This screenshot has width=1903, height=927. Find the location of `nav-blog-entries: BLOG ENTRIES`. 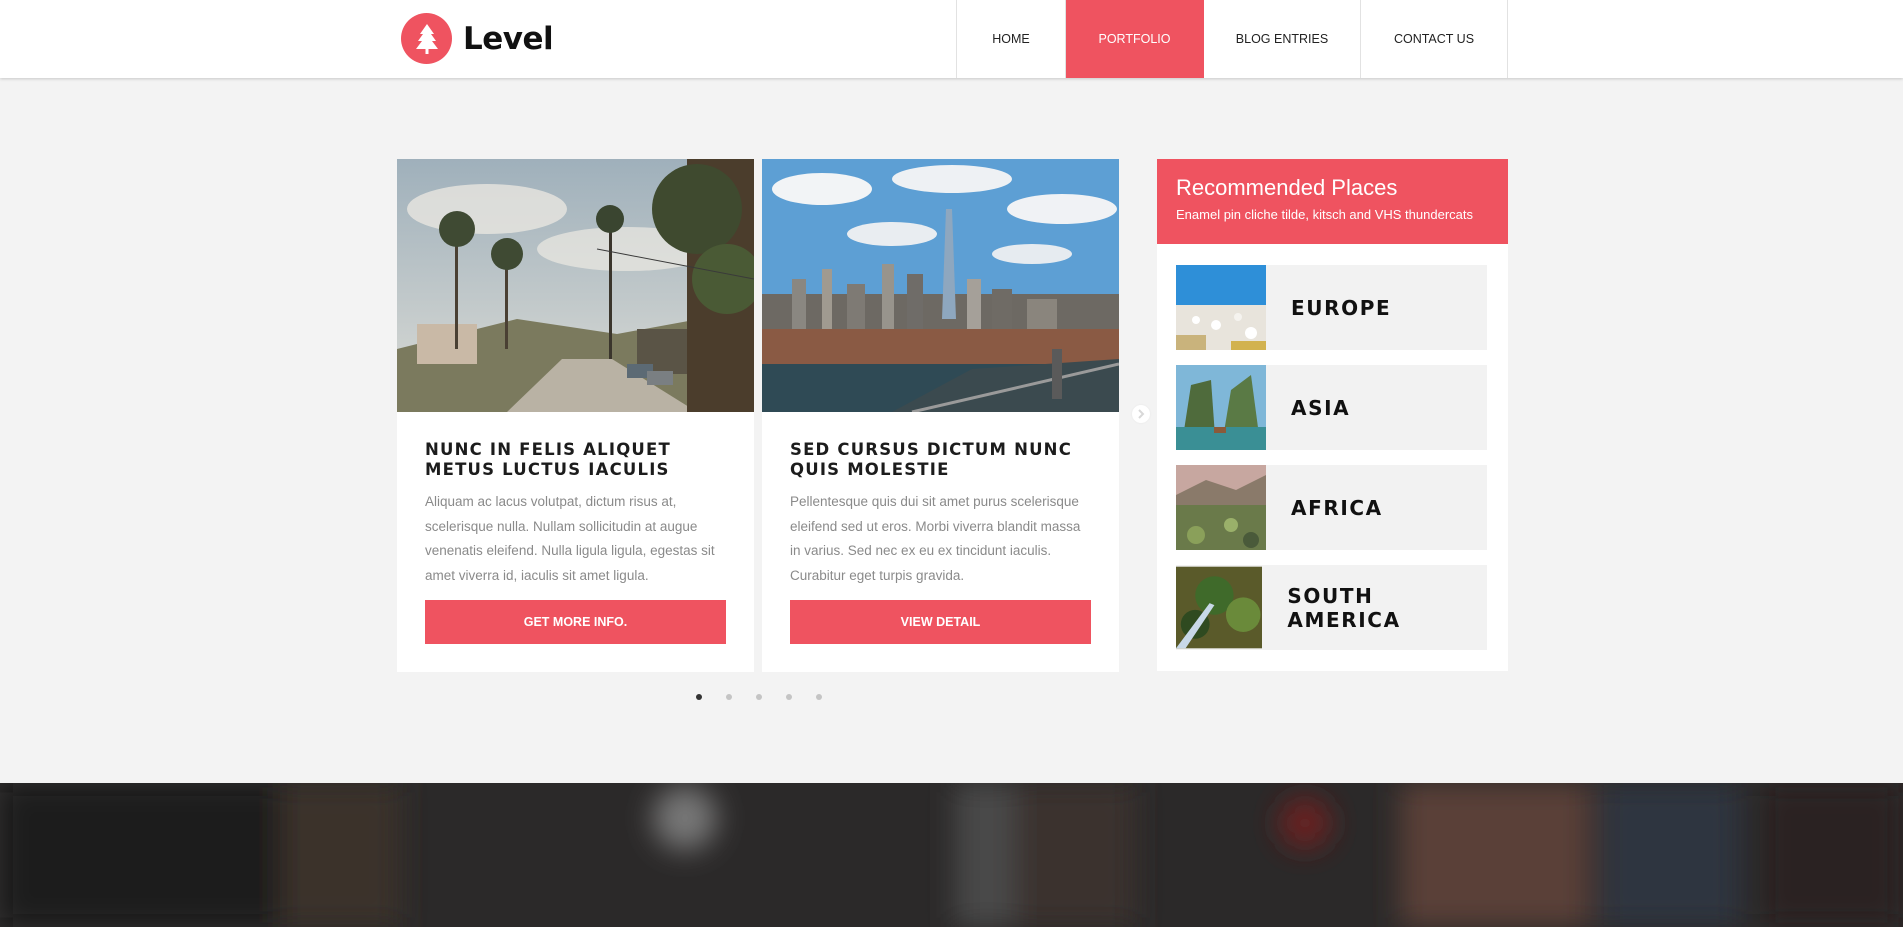

nav-blog-entries: BLOG ENTRIES is located at coordinates (1282, 39).